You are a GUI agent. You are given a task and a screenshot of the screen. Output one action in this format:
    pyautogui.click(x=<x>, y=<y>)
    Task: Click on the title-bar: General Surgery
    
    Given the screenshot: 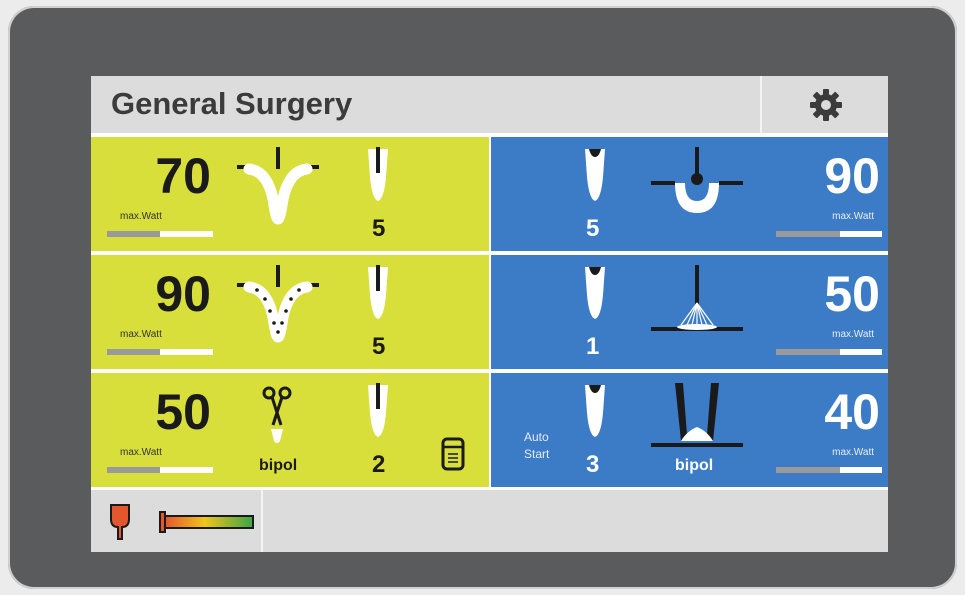 What is the action you would take?
    pyautogui.click(x=489, y=104)
    